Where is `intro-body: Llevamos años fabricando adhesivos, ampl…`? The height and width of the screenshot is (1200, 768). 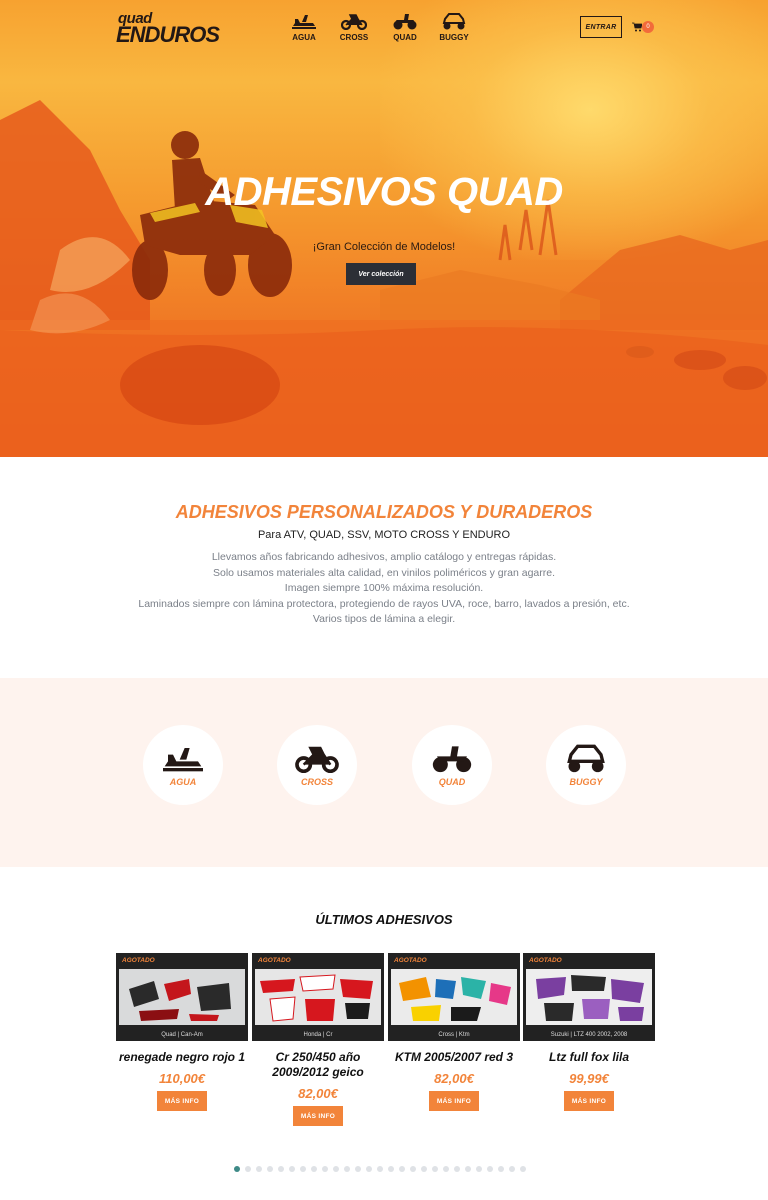 intro-body: Llevamos años fabricando adhesivos, ampl… is located at coordinates (384, 589).